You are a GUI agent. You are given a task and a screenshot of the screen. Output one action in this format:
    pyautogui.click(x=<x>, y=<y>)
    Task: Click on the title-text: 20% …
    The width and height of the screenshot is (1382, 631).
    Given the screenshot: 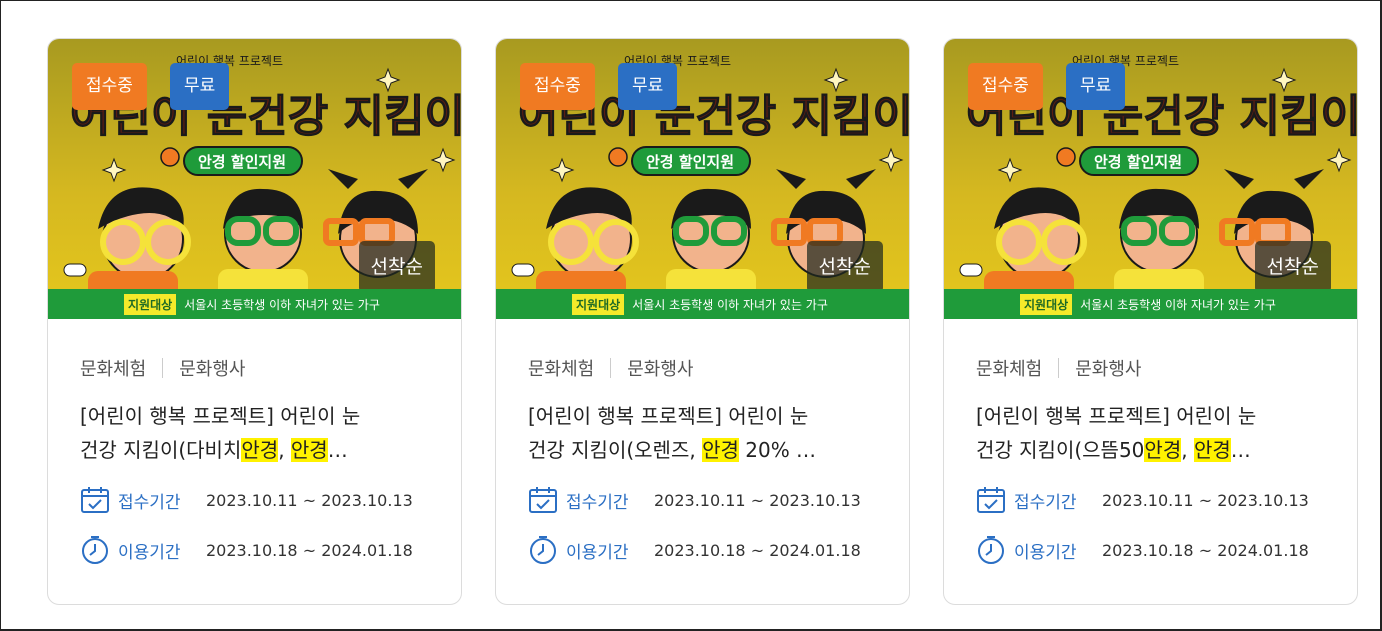 What is the action you would take?
    pyautogui.click(x=777, y=450)
    